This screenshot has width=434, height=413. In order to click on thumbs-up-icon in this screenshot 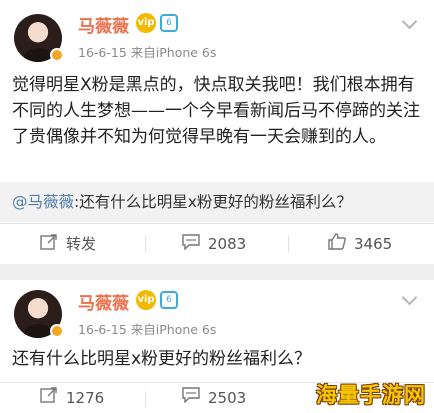, I will do `click(337, 245)`.